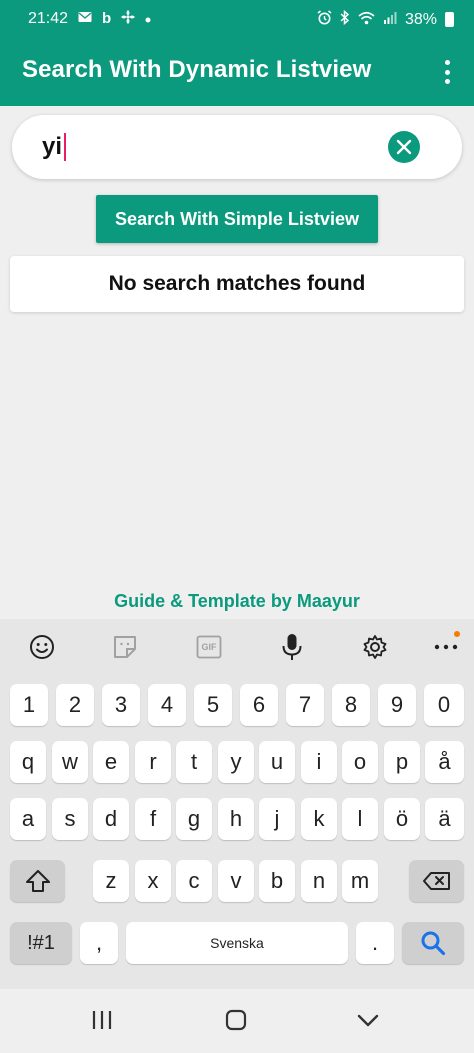 This screenshot has height=1053, width=474. I want to click on key-a-umlaut: ä, so click(444, 819).